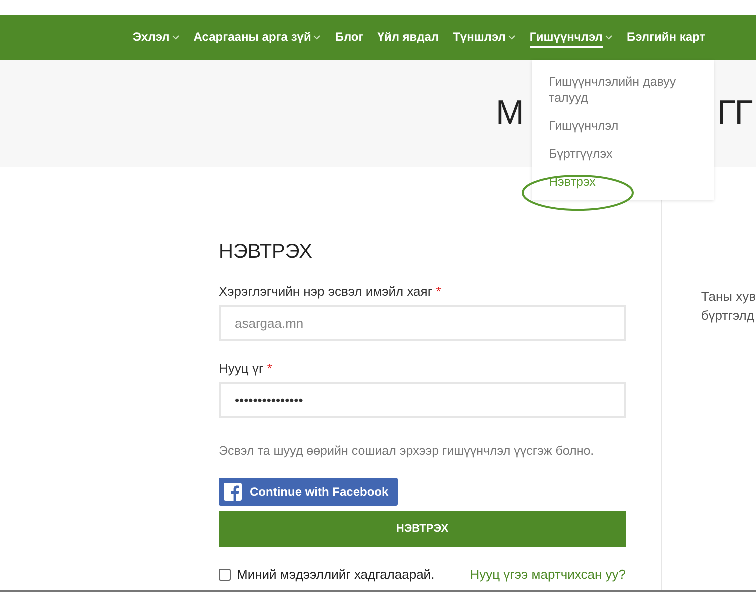  What do you see at coordinates (623, 182) in the screenshot?
I see `menu-item: Нэвтрэх` at bounding box center [623, 182].